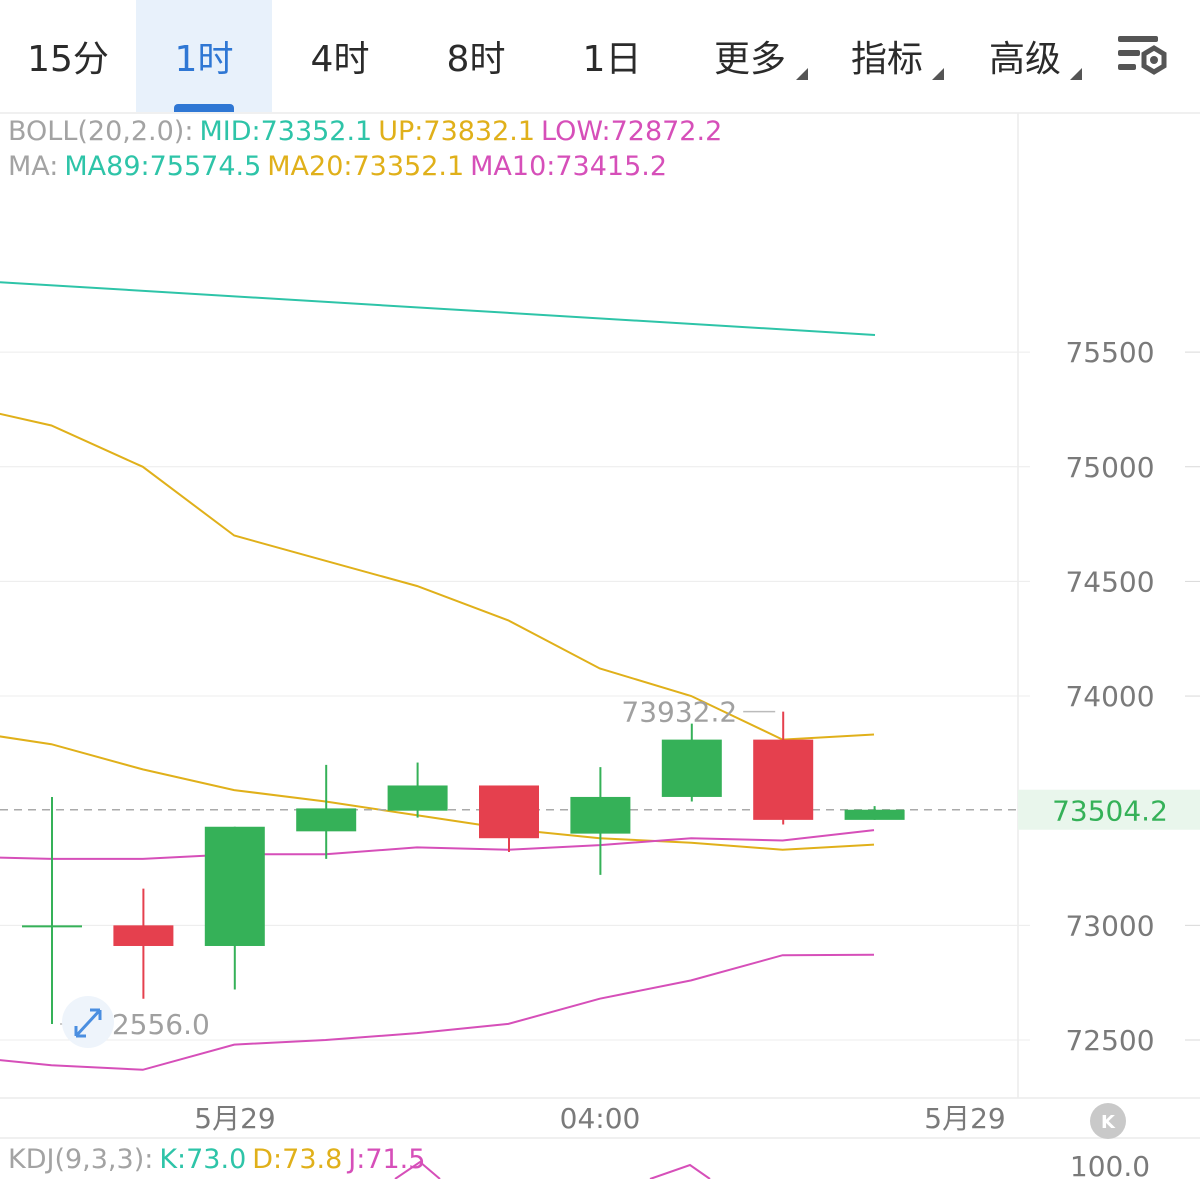 The image size is (1200, 1179). I want to click on ma10-value: MA10:73415.2, so click(569, 166).